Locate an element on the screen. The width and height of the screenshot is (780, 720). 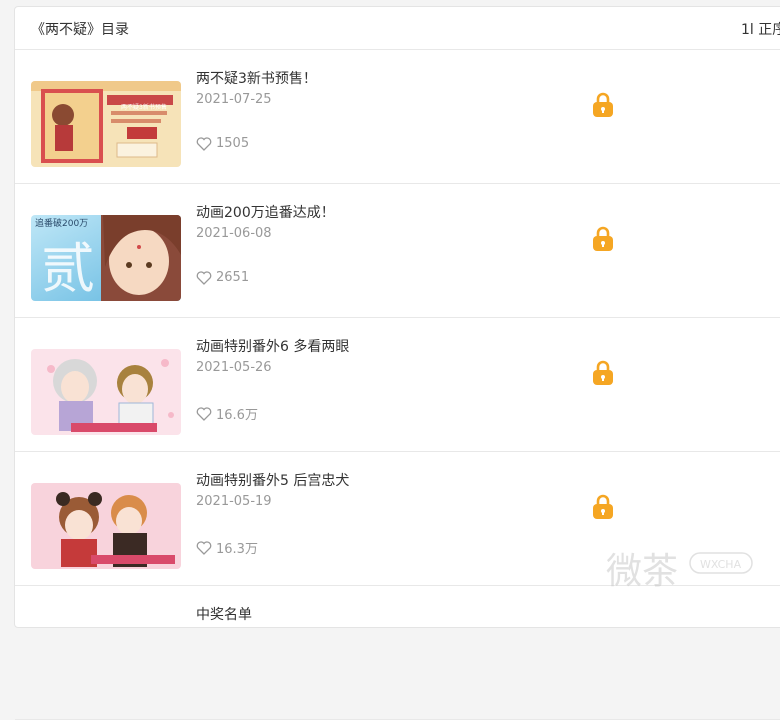
like-count: 16.3万 is located at coordinates (227, 547).